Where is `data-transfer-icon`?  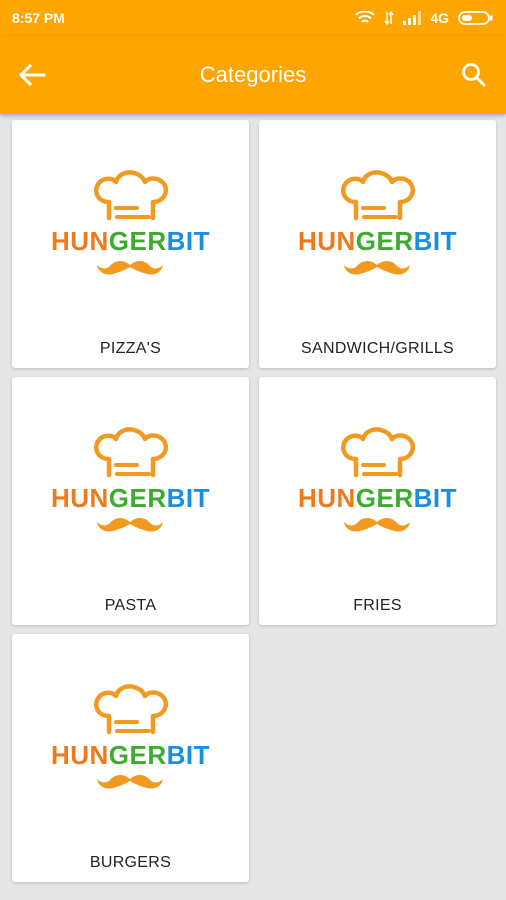 data-transfer-icon is located at coordinates (389, 18).